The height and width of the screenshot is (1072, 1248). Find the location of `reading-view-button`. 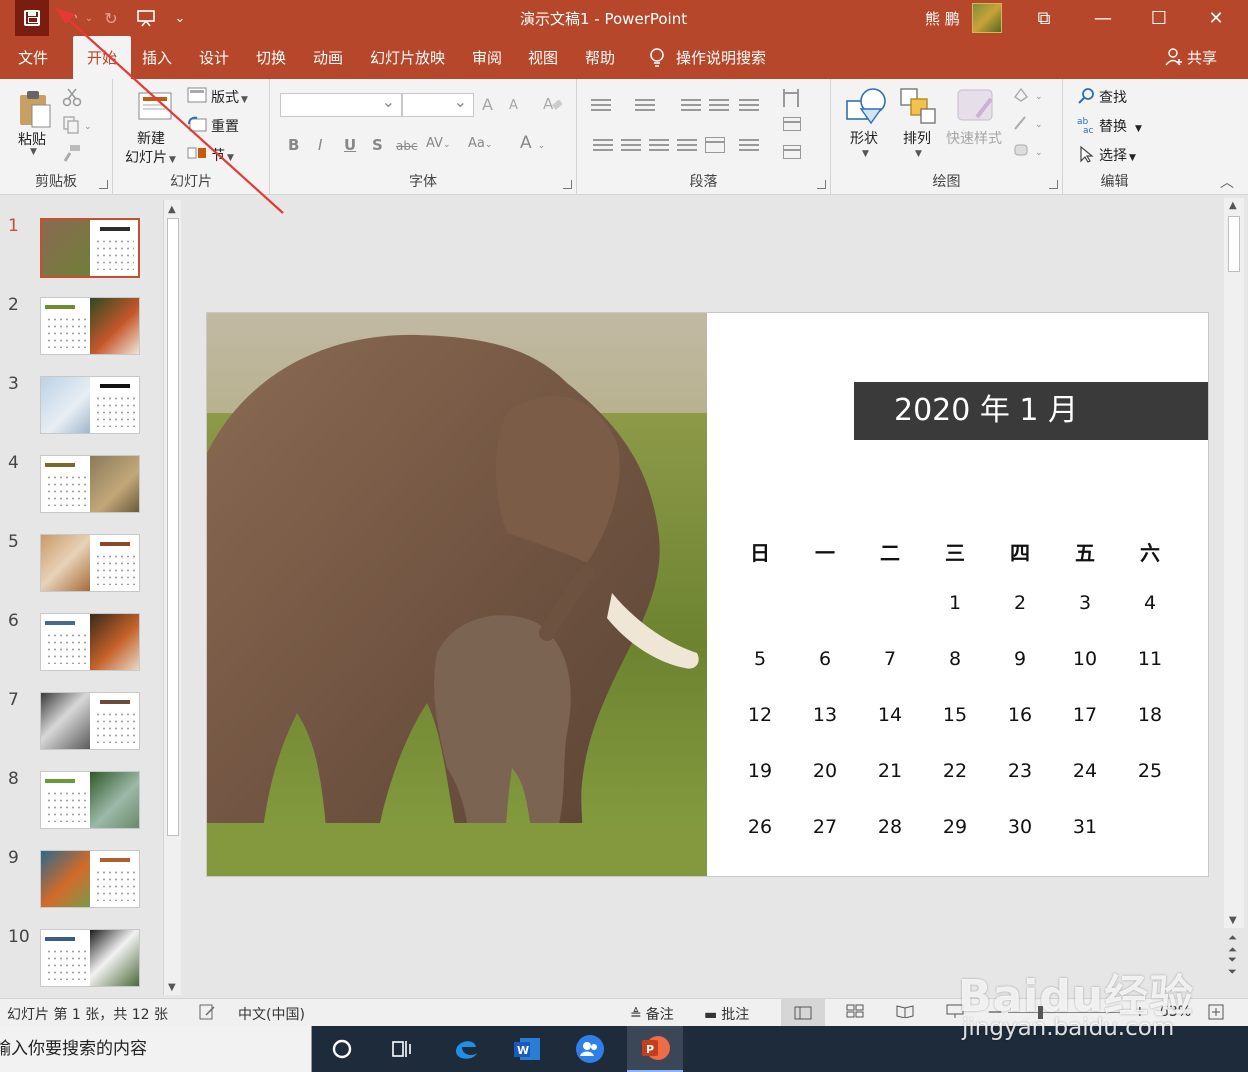

reading-view-button is located at coordinates (905, 1013).